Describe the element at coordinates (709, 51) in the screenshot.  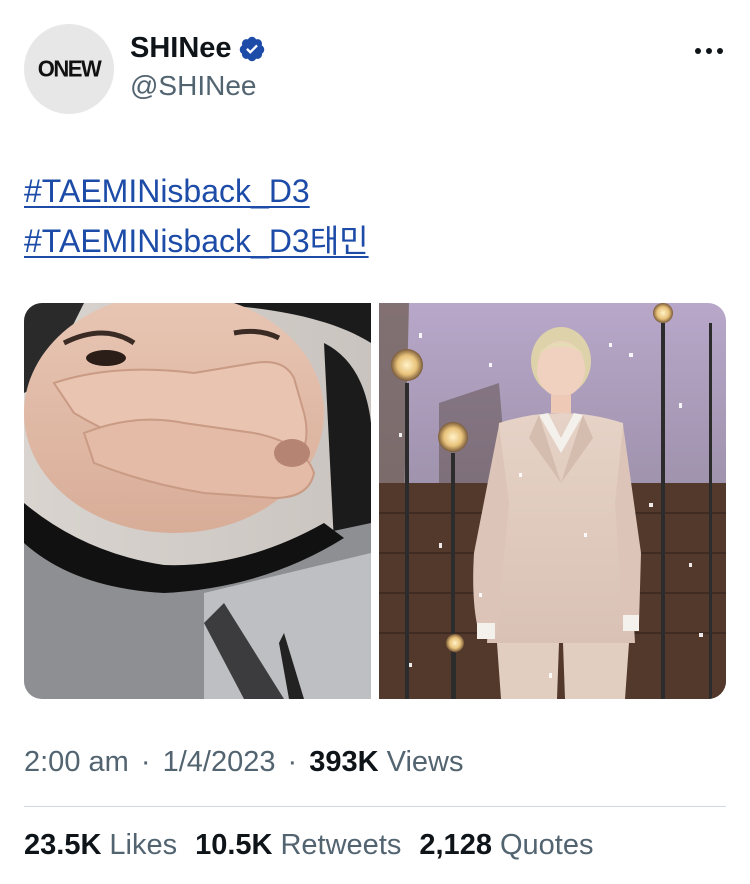
I see `more-options-icon` at that location.